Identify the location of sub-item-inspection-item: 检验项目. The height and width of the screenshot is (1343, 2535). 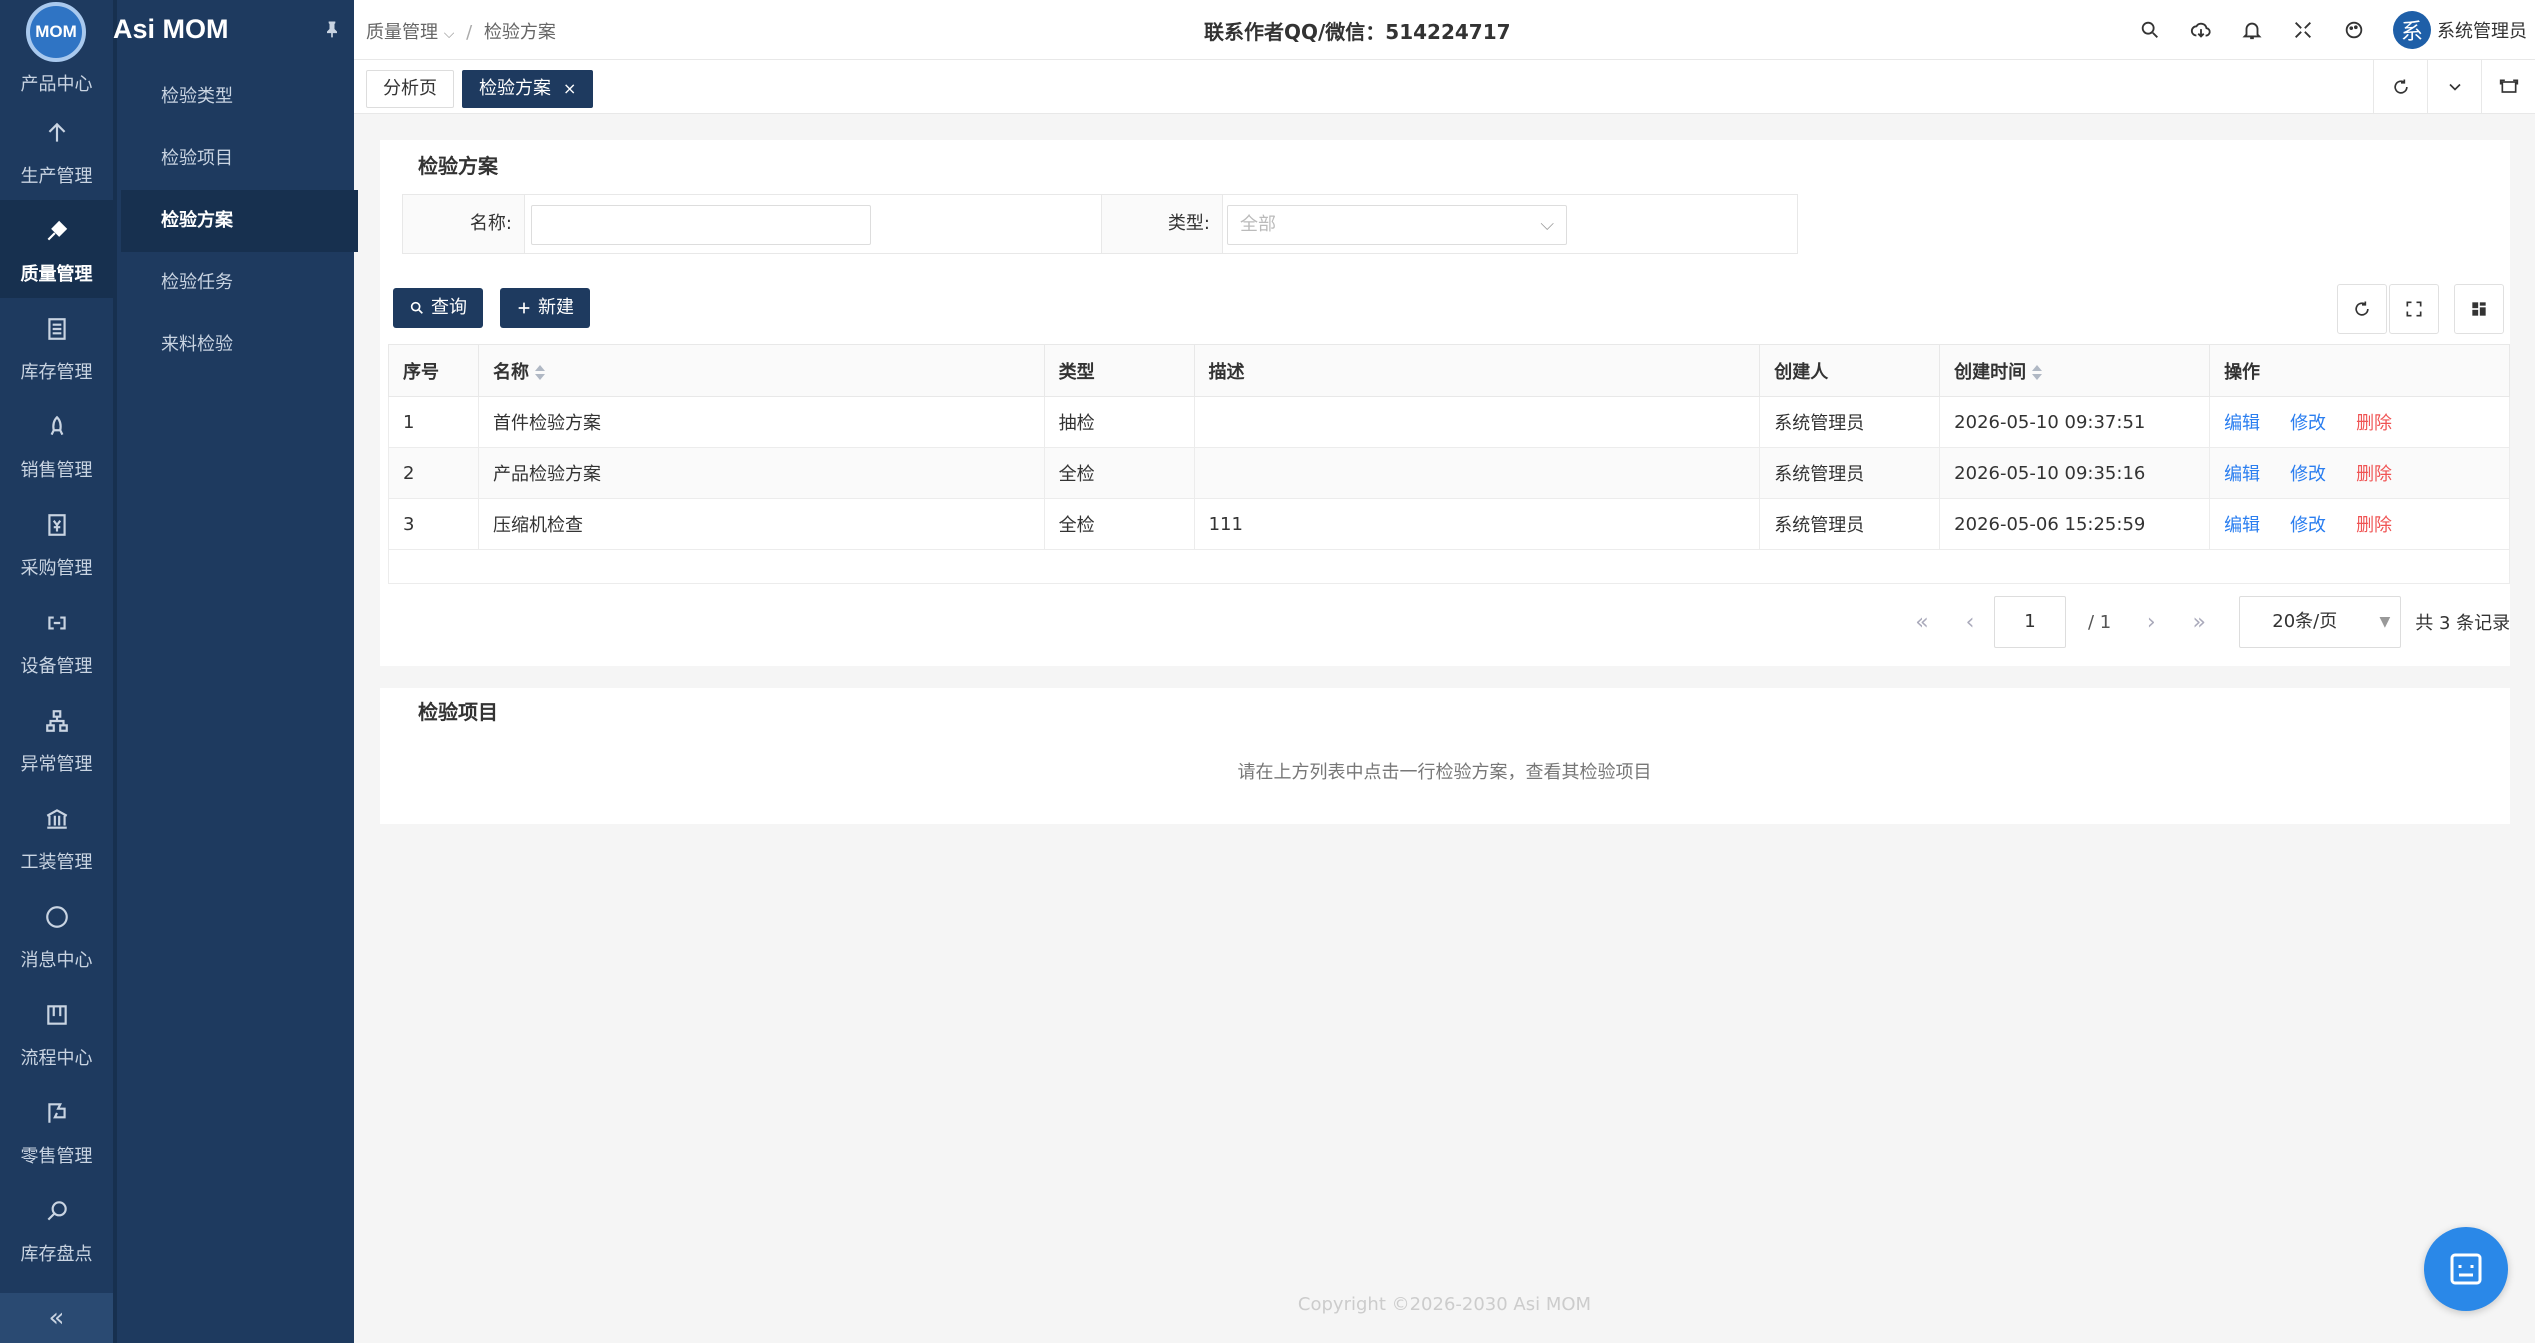
(239, 159).